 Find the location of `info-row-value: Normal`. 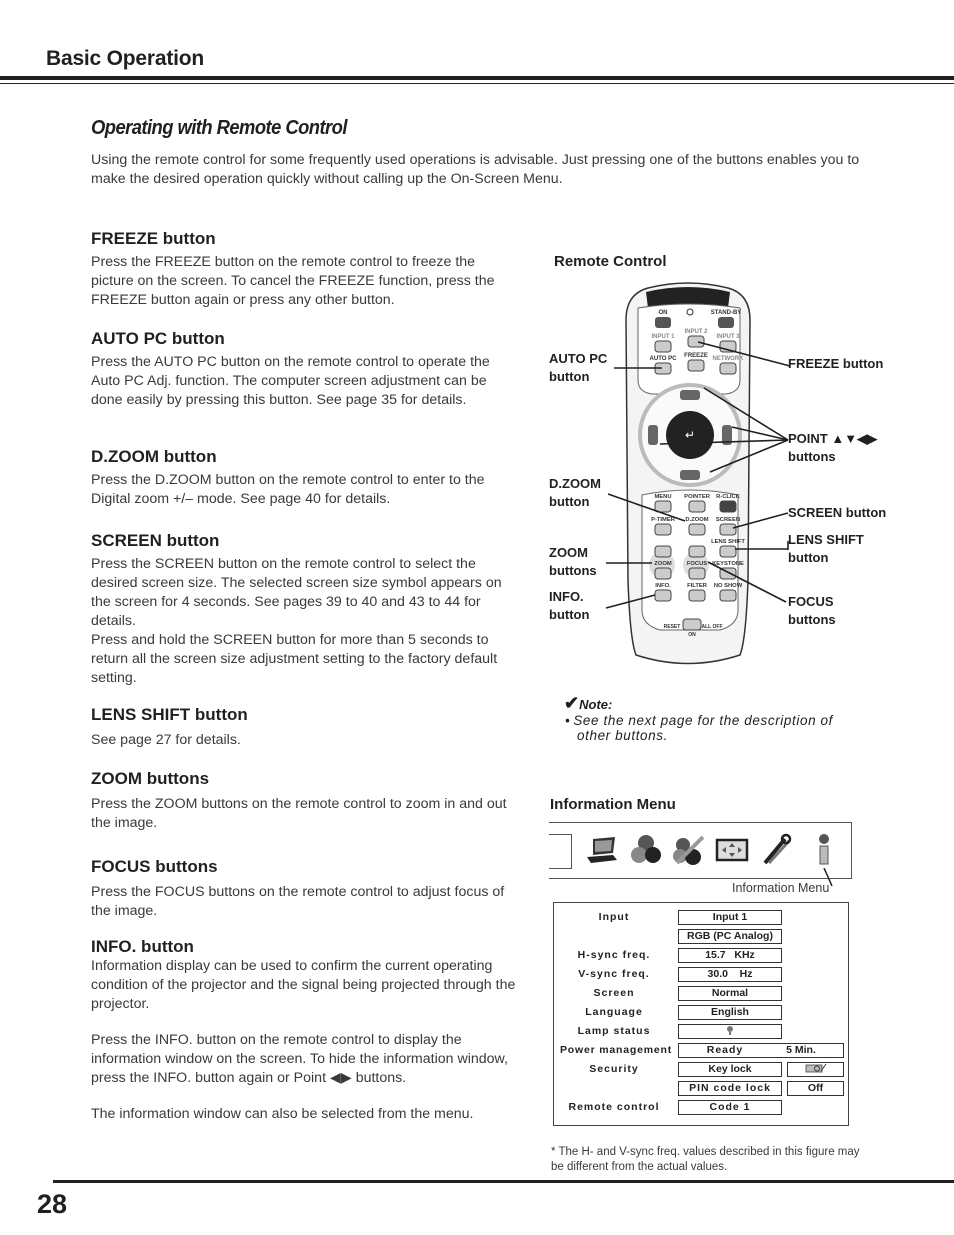

info-row-value: Normal is located at coordinates (730, 993).